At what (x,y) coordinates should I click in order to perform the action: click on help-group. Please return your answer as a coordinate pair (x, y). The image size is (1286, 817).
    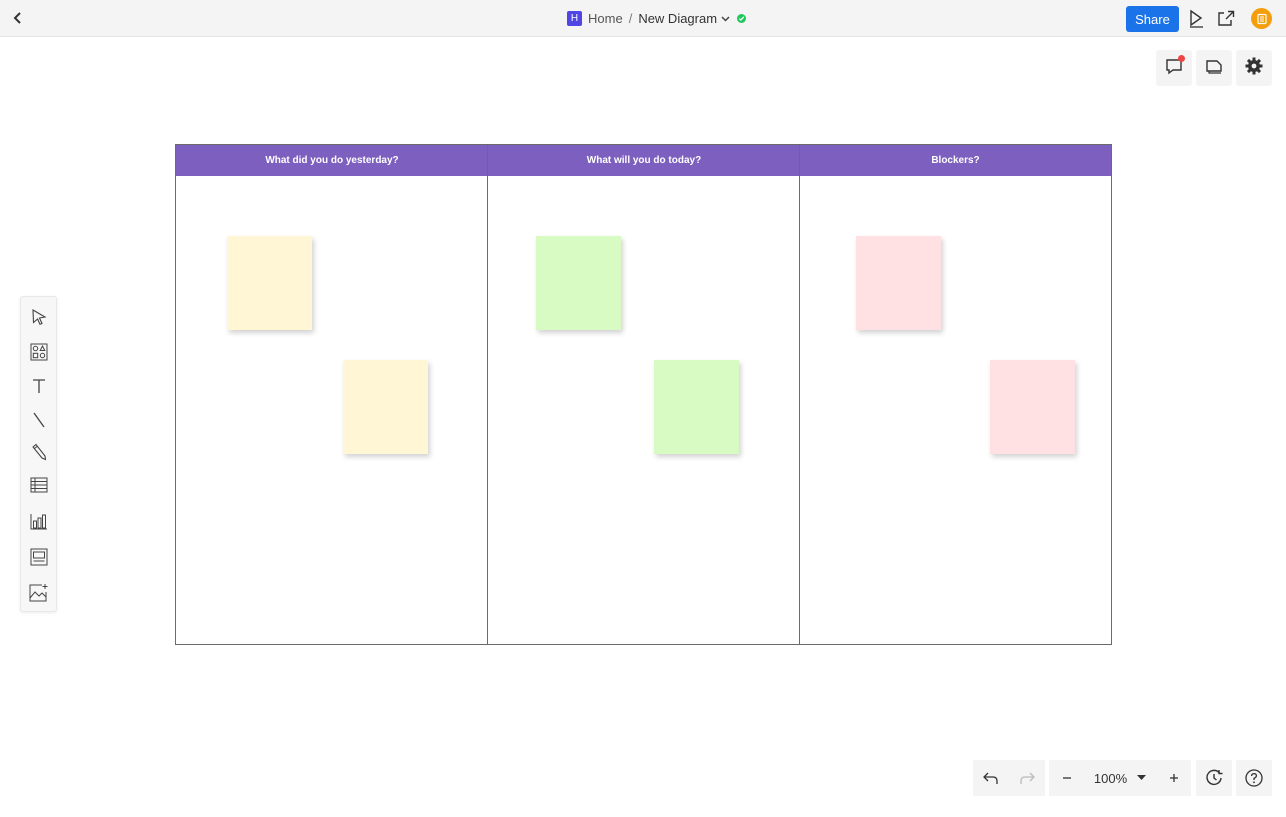
    Looking at the image, I should click on (1254, 778).